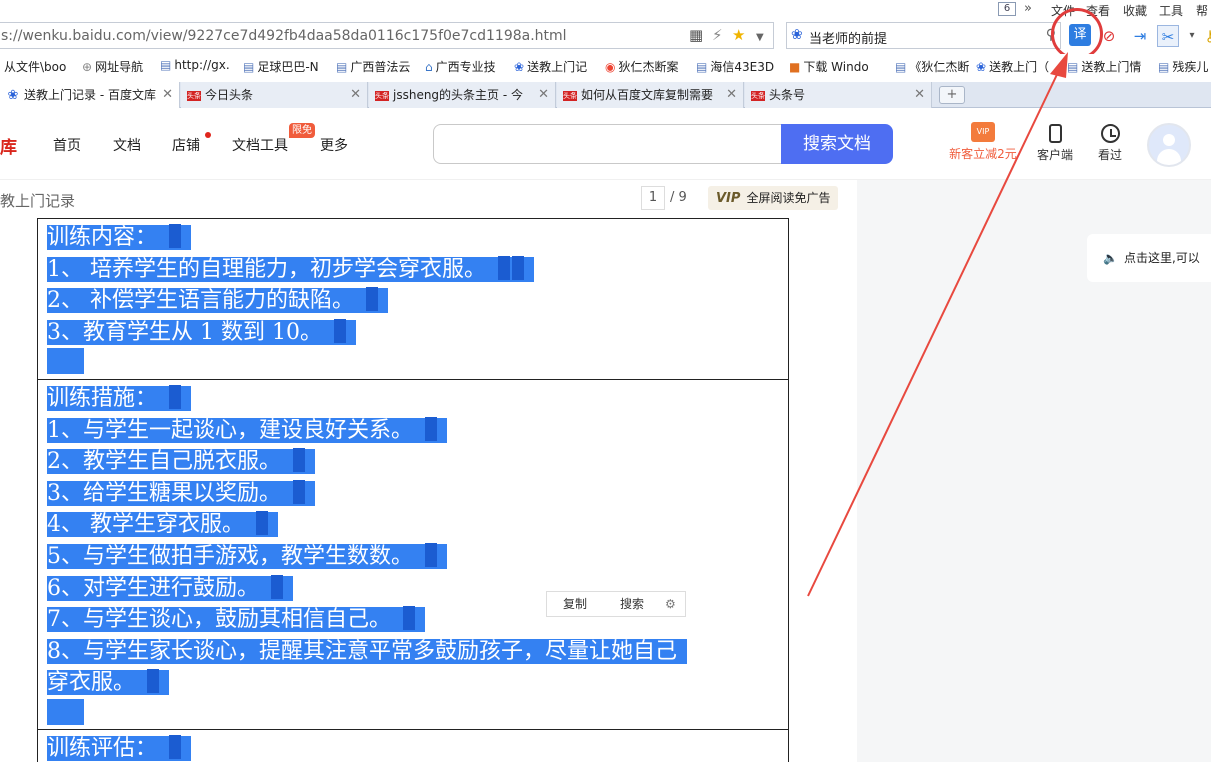  I want to click on notice-card: 🔈 点击这里,可以, so click(1149, 258).